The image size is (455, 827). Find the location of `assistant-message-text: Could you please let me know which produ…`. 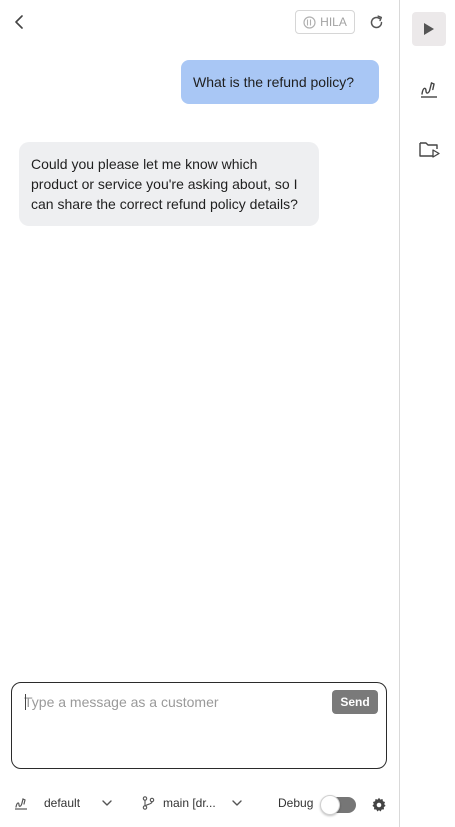

assistant-message-text: Could you please let me know which produ… is located at coordinates (164, 184).